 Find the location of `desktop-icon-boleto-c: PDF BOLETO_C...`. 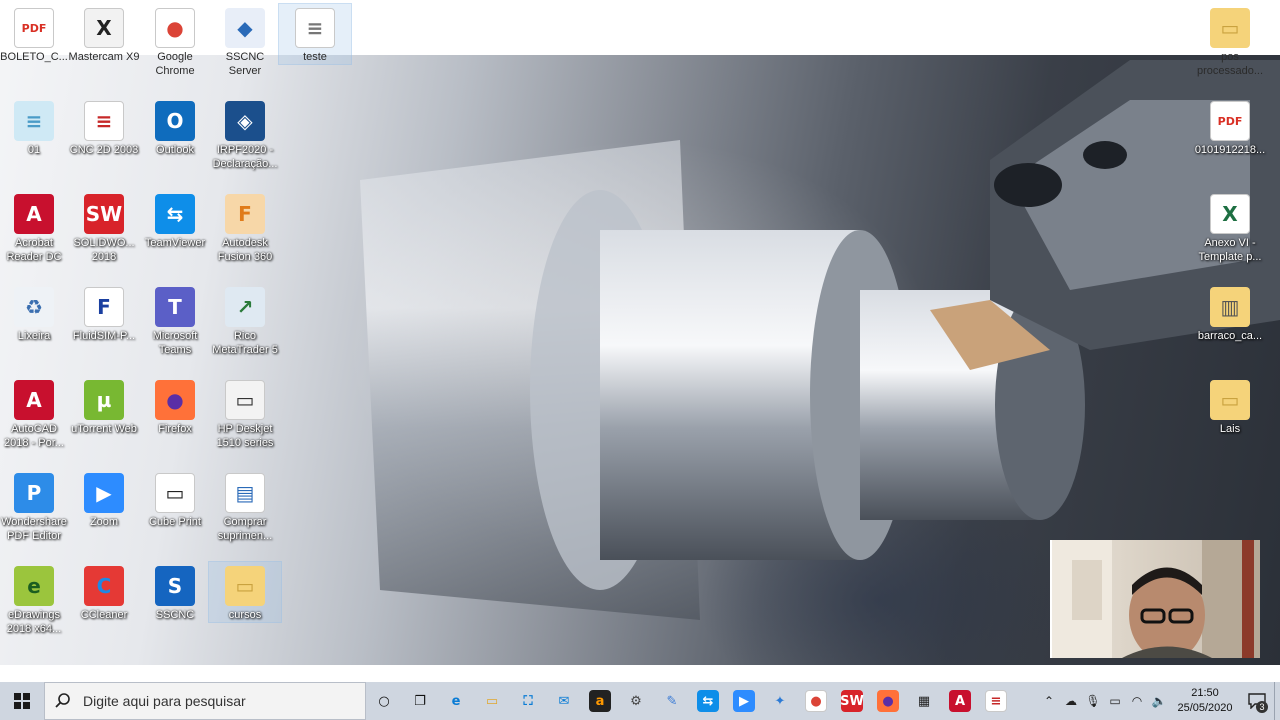

desktop-icon-boleto-c: PDF BOLETO_C... is located at coordinates (35, 34).